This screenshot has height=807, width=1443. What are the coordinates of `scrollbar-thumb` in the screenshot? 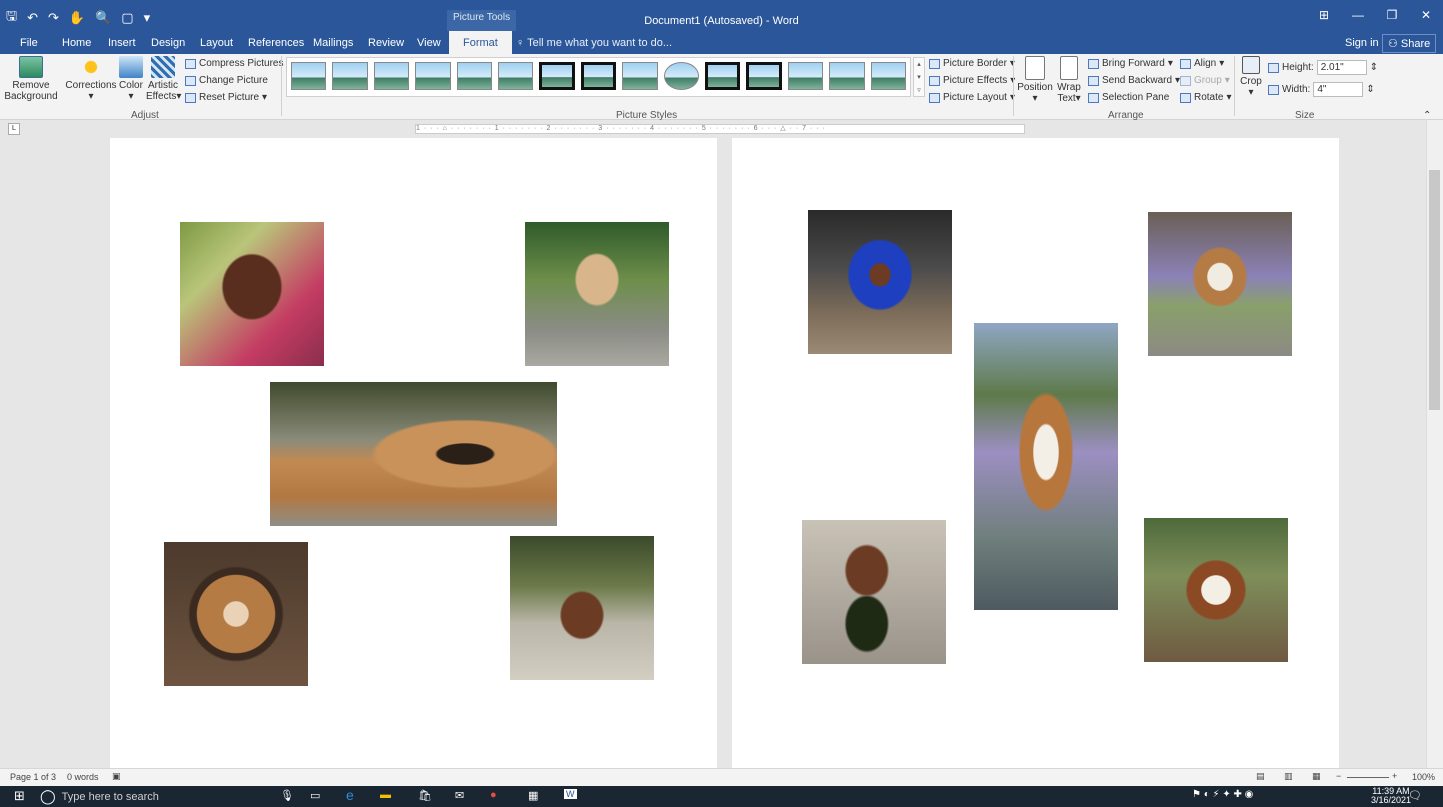 It's located at (1434, 290).